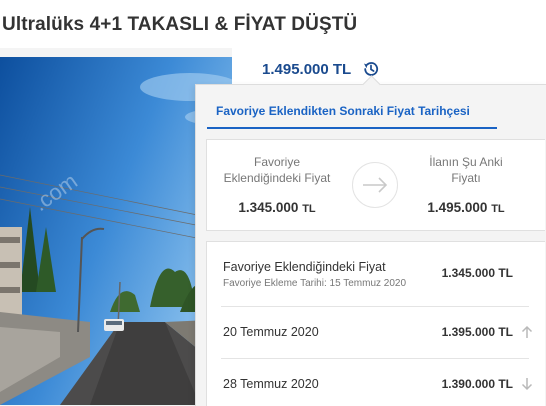 The image size is (546, 406). I want to click on comparison-right-label-1: İlanın Şu Anki, so click(466, 162).